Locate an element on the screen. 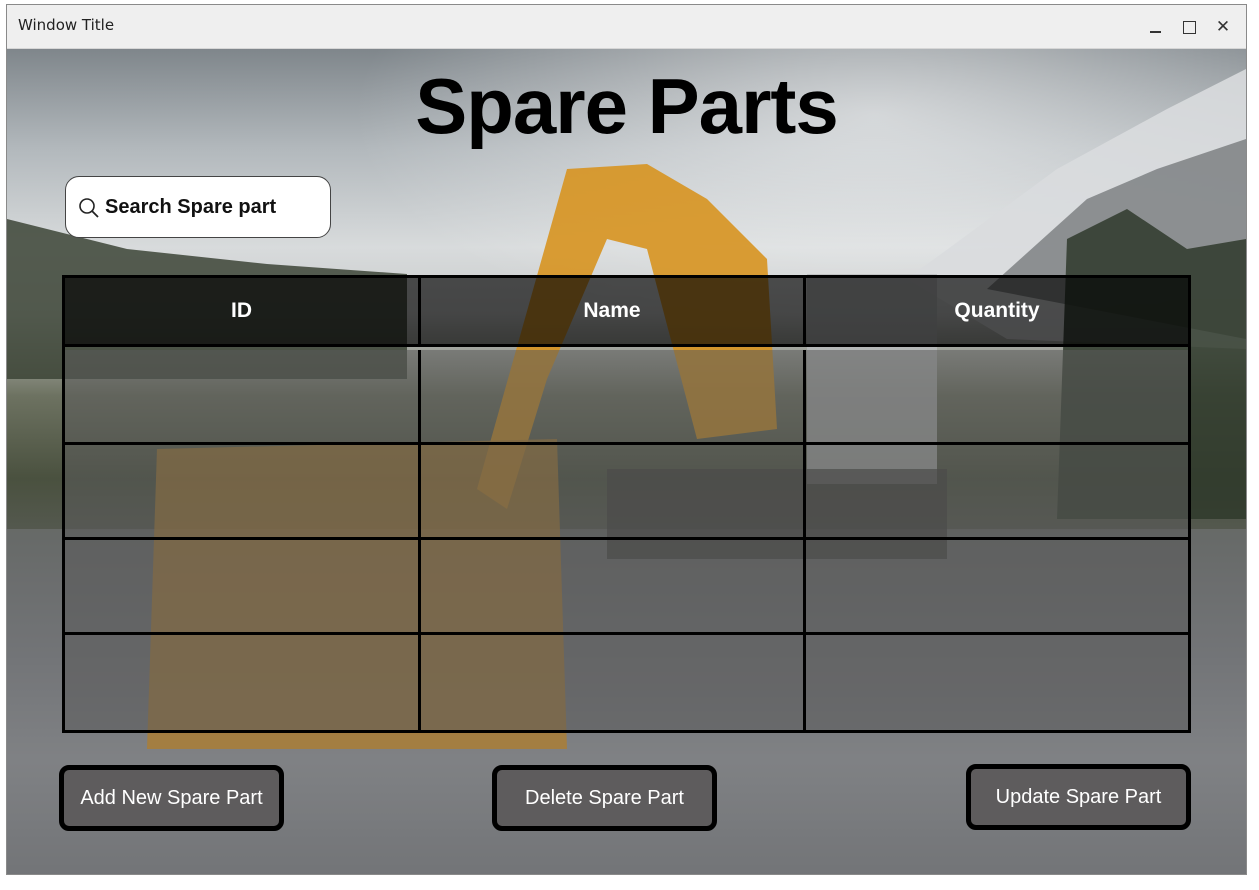 This screenshot has height=890, width=1259. add-spare-part-button: Add New Spare Part is located at coordinates (171, 798).